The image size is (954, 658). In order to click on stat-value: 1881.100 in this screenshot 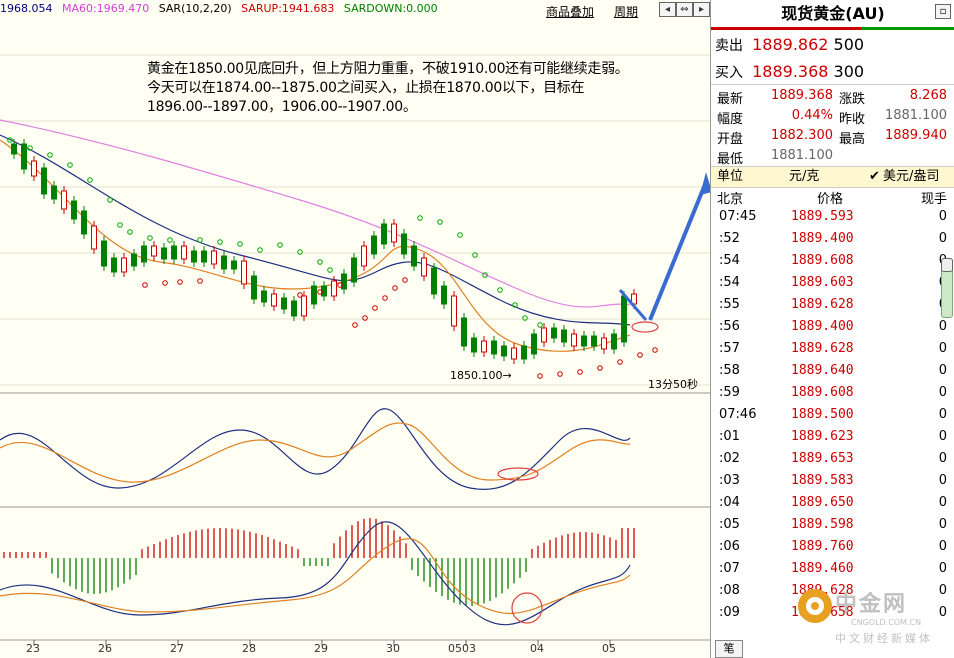, I will do `click(801, 155)`.